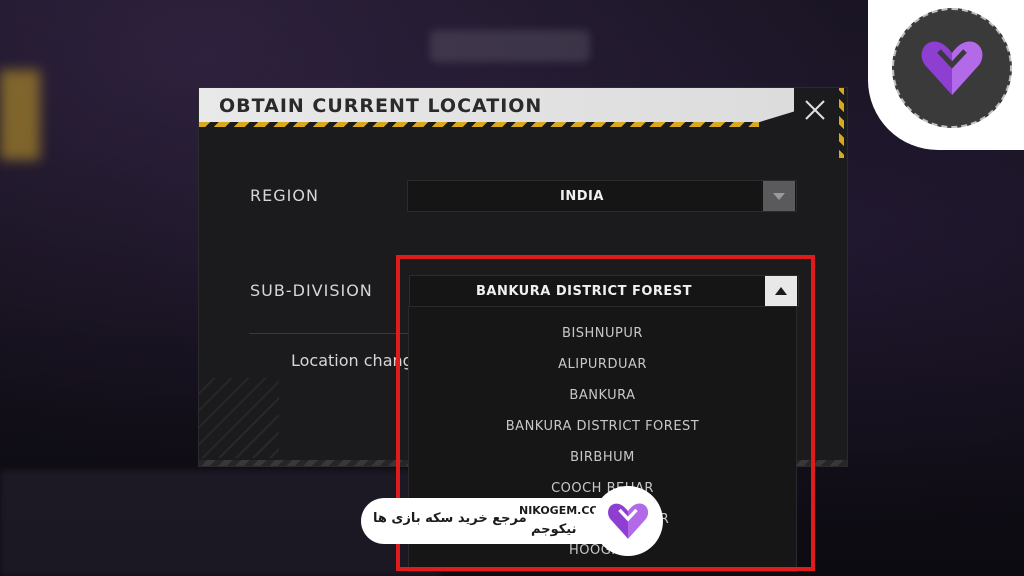  I want to click on heart-logo-small-icon, so click(628, 521).